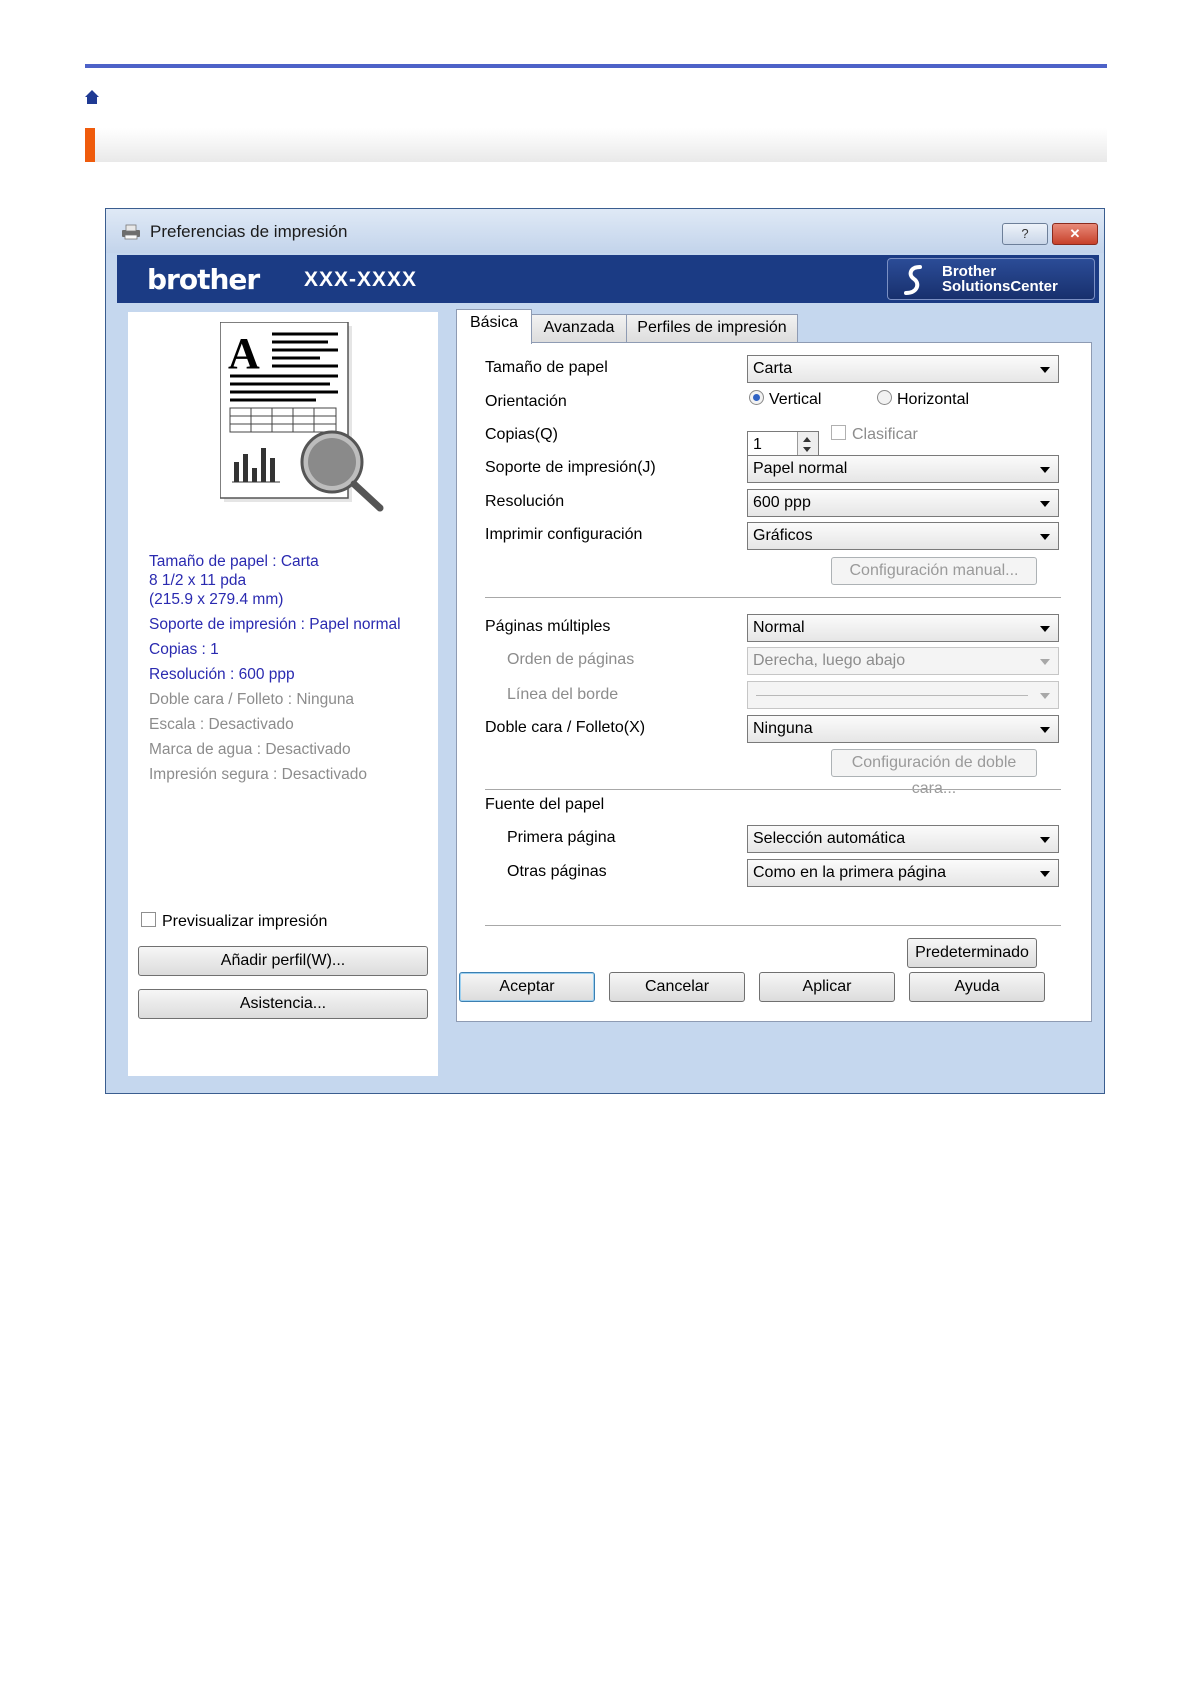 The width and height of the screenshot is (1192, 1685). Describe the element at coordinates (548, 626) in the screenshot. I see `multiple-pages-label: Páginas múltiples` at that location.